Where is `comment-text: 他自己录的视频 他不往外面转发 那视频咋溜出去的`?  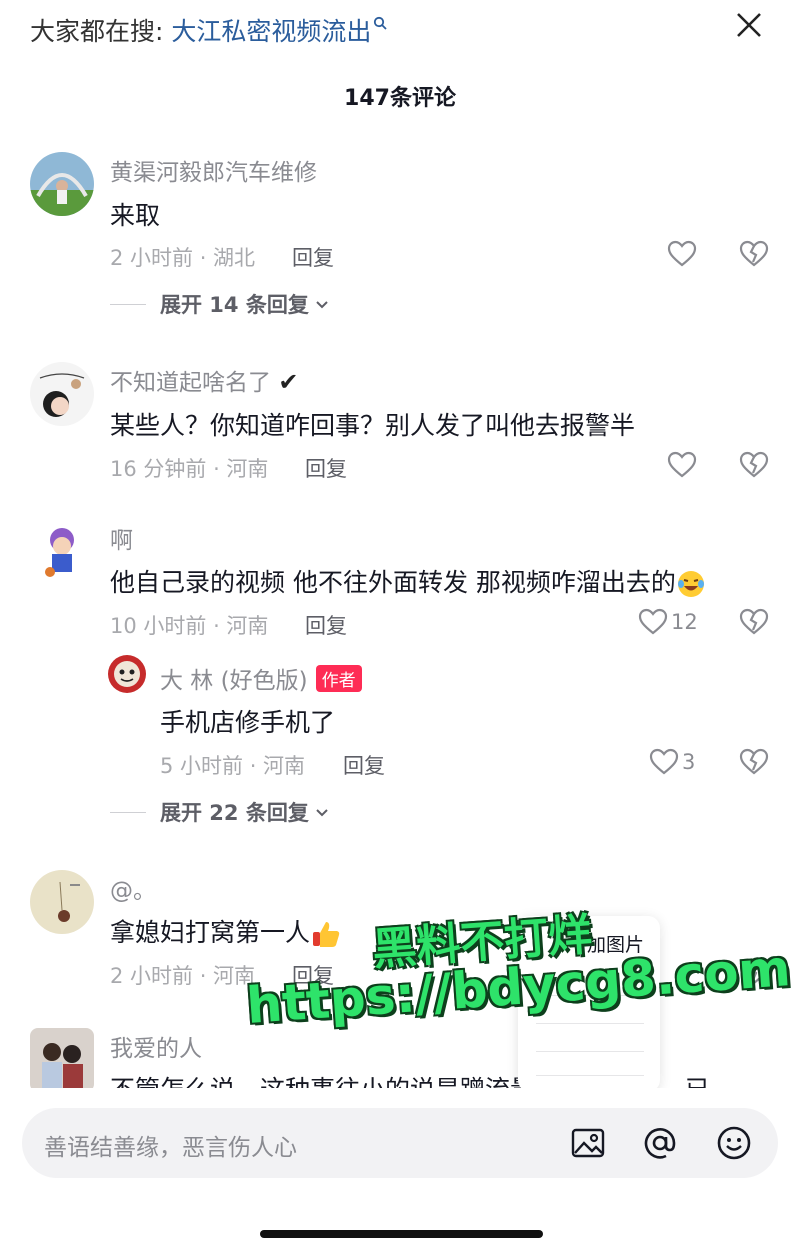 comment-text: 他自己录的视频 他不往外面转发 那视频咋溜出去的 is located at coordinates (408, 581).